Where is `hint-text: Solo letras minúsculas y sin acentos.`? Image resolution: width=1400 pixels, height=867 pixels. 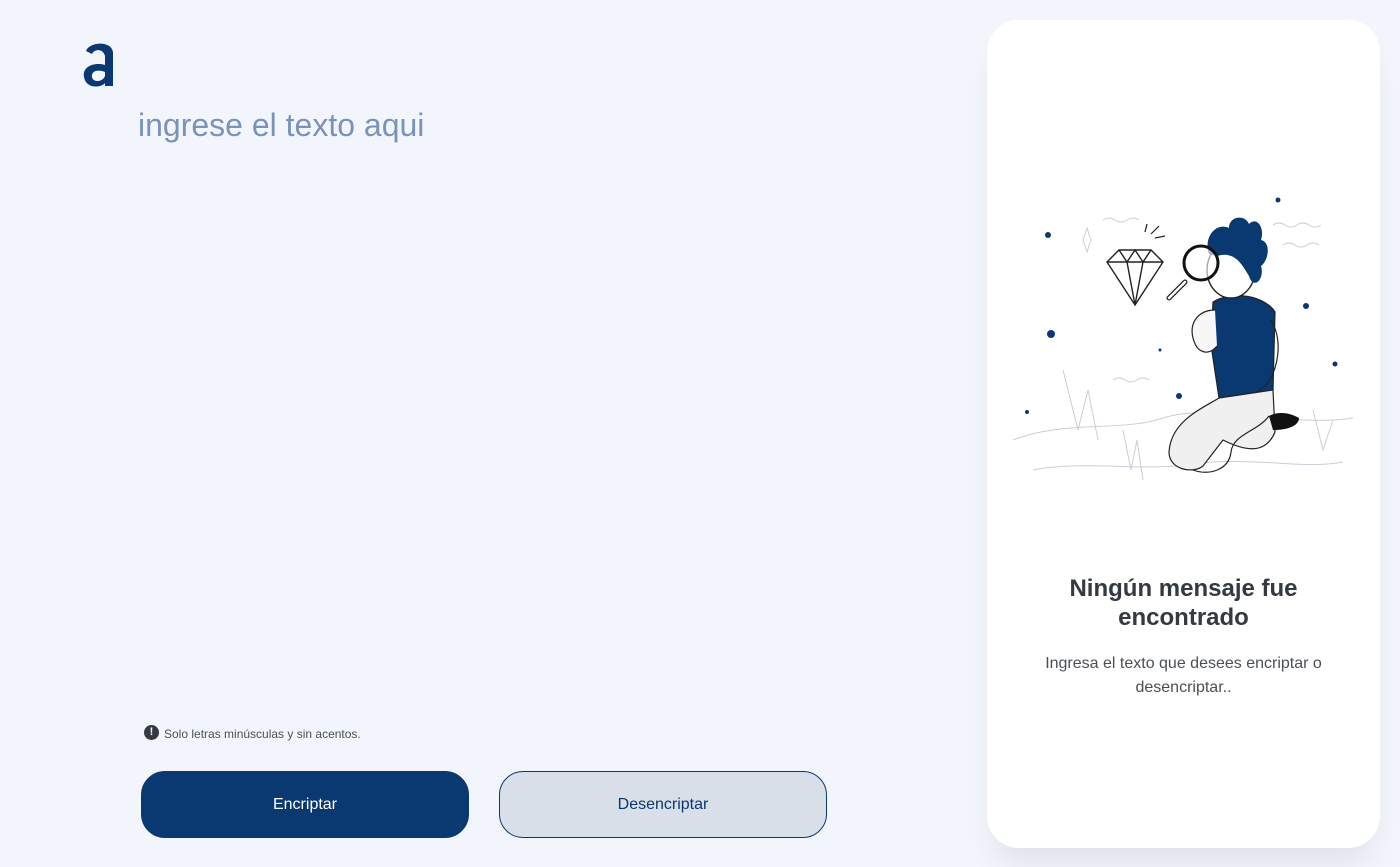
hint-text: Solo letras minúsculas y sin acentos. is located at coordinates (262, 734).